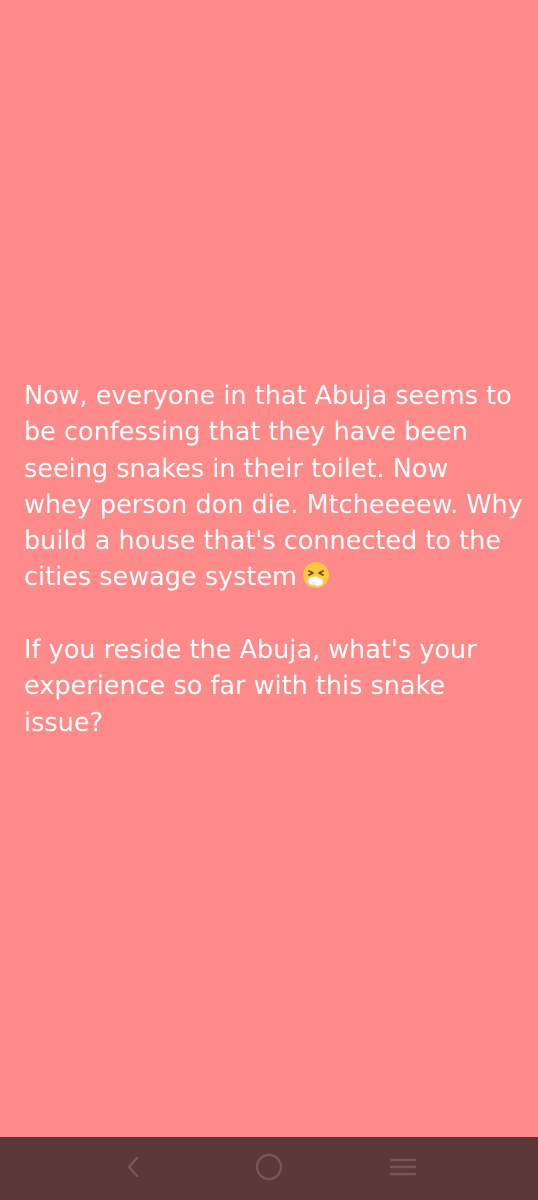 This screenshot has height=1200, width=538. I want to click on recents-button, so click(403, 1168).